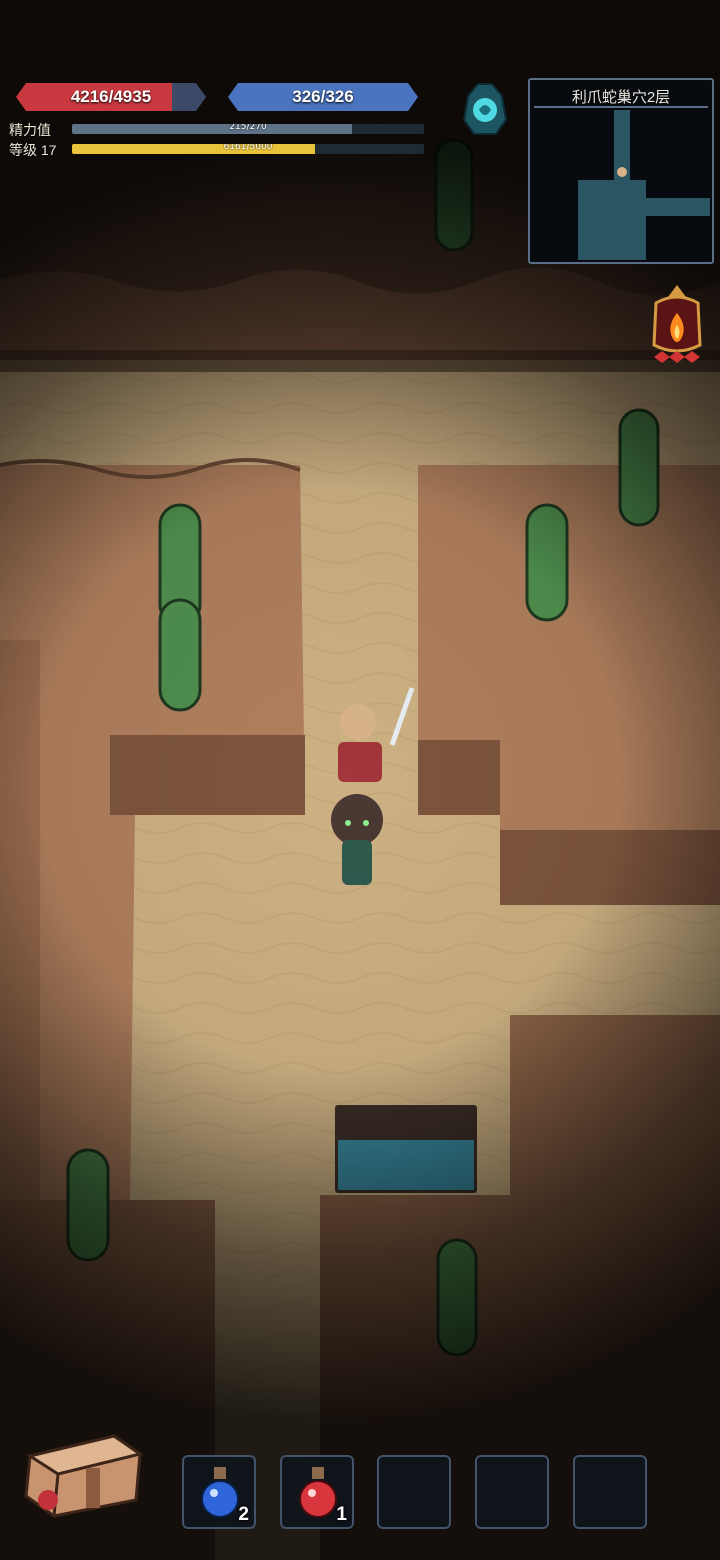 The width and height of the screenshot is (720, 1560). What do you see at coordinates (677, 325) in the screenshot?
I see `fire-lantern-icon` at bounding box center [677, 325].